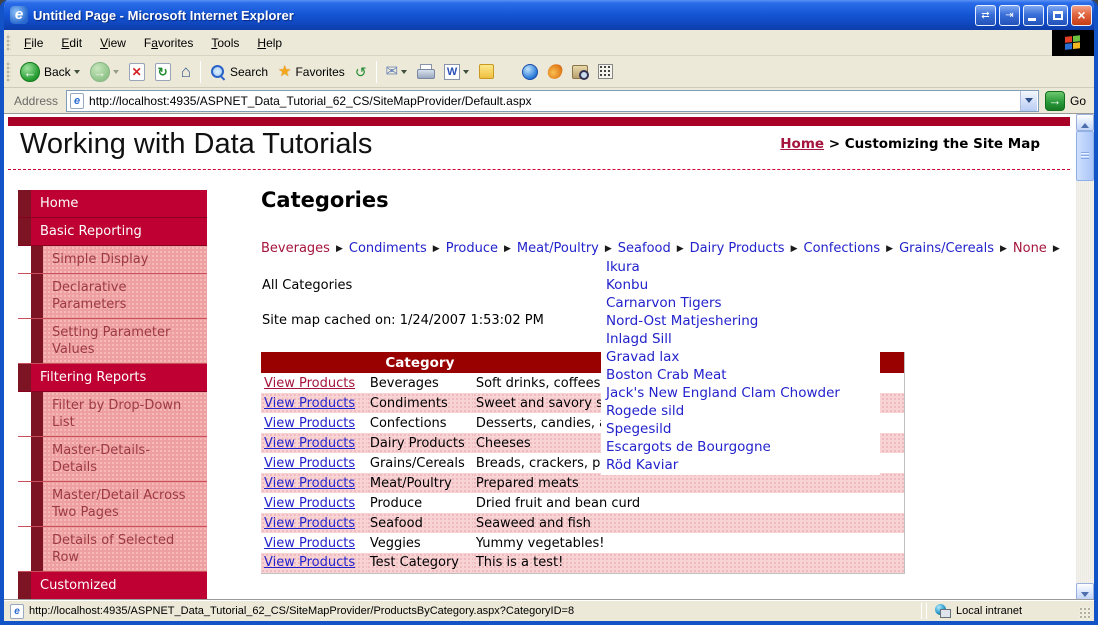  Describe the element at coordinates (115, 71) in the screenshot. I see `forward-dropdown-icon` at that location.